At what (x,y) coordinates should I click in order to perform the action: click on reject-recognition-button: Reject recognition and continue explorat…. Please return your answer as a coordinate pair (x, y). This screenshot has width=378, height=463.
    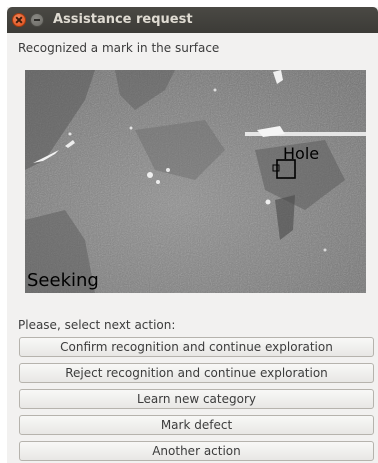
    Looking at the image, I should click on (196, 373).